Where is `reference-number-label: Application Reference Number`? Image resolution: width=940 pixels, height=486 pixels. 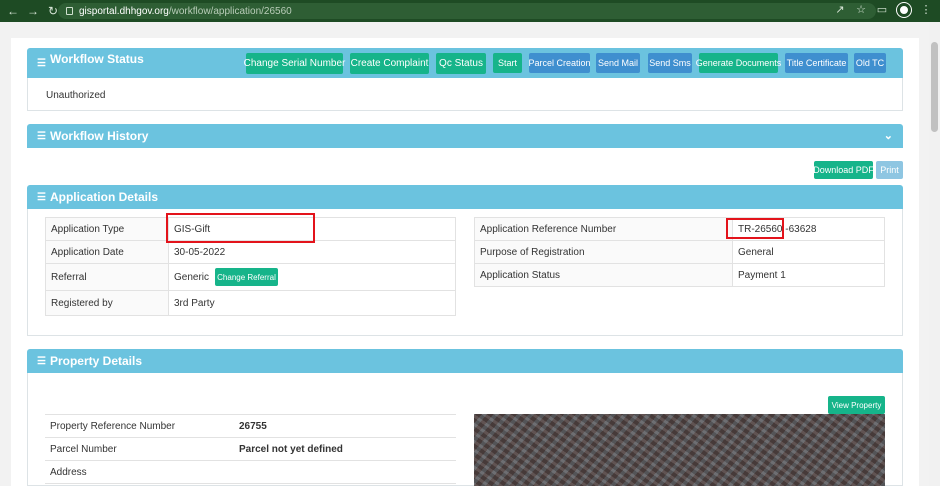
reference-number-label: Application Reference Number is located at coordinates (603, 229).